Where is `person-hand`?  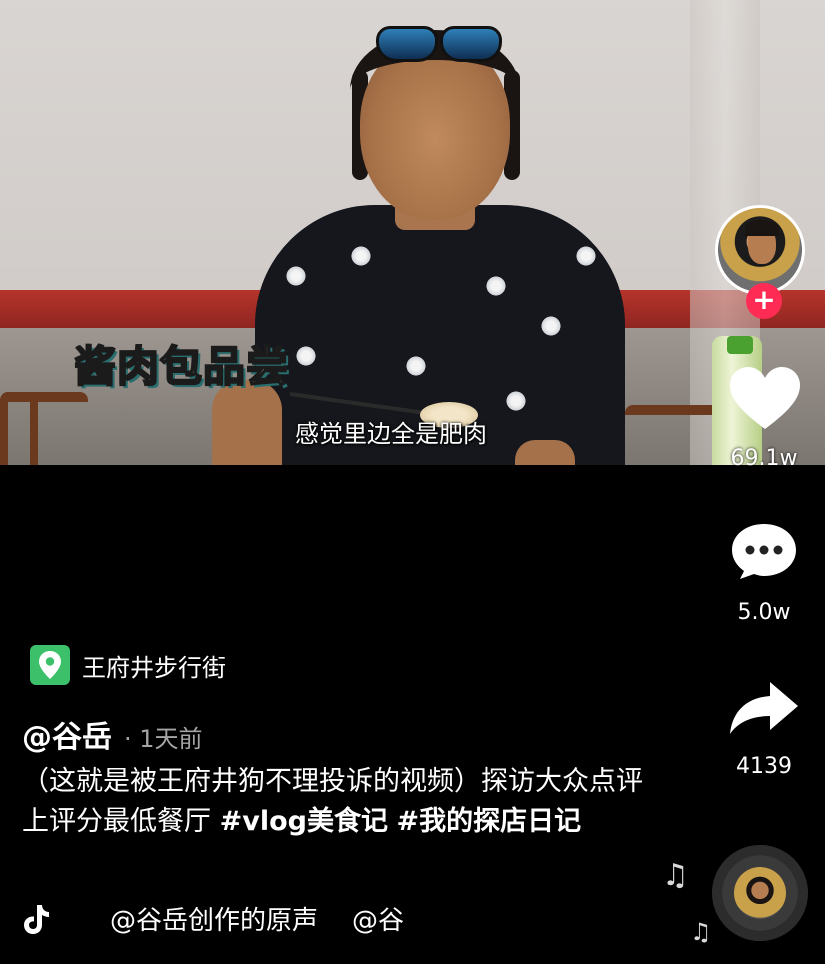 person-hand is located at coordinates (545, 452).